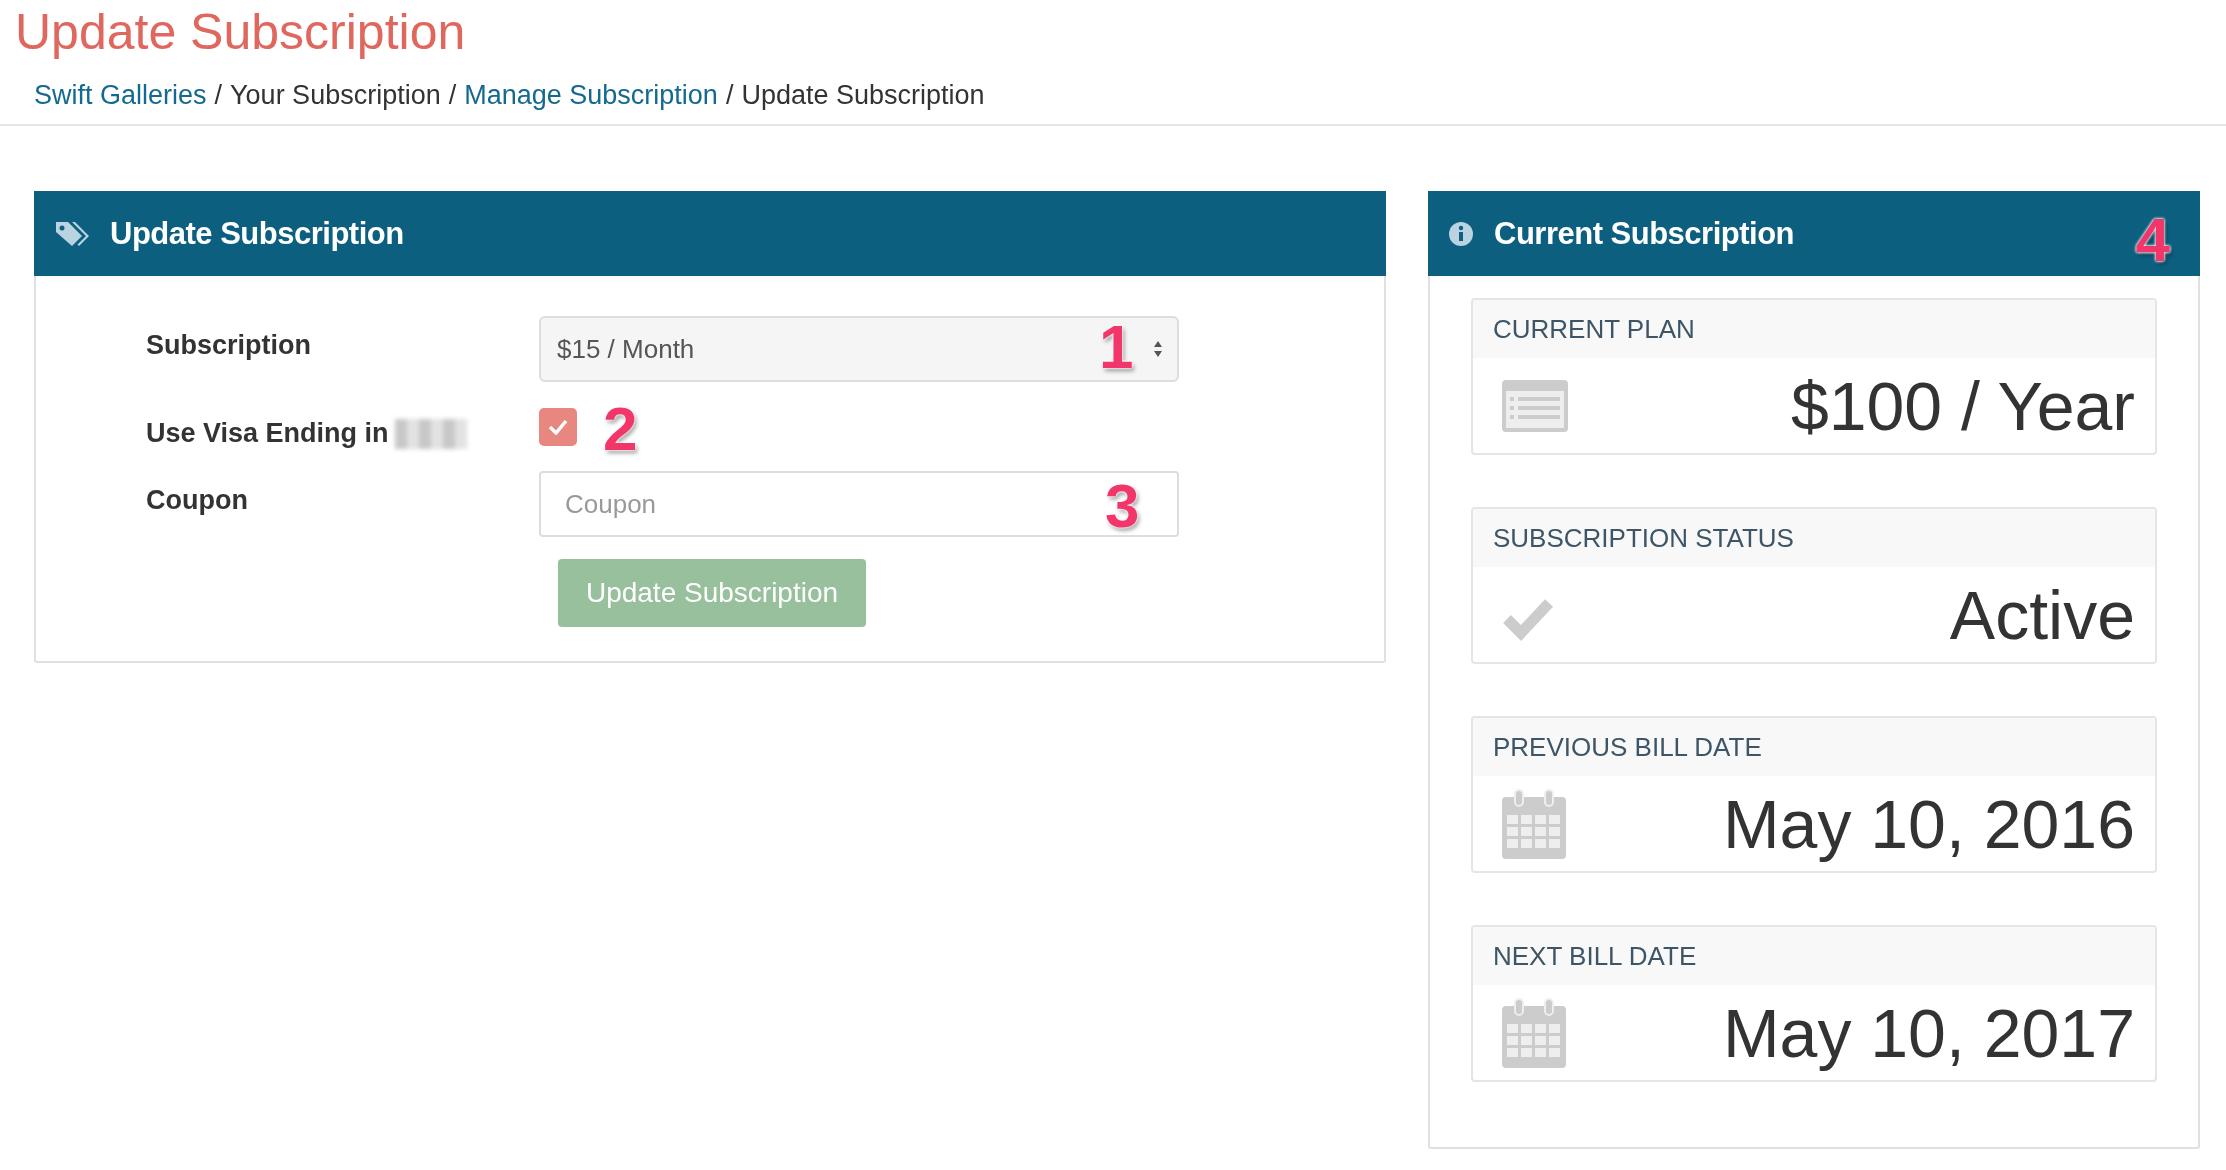 The height and width of the screenshot is (1170, 2226). I want to click on list-card-icon, so click(1535, 406).